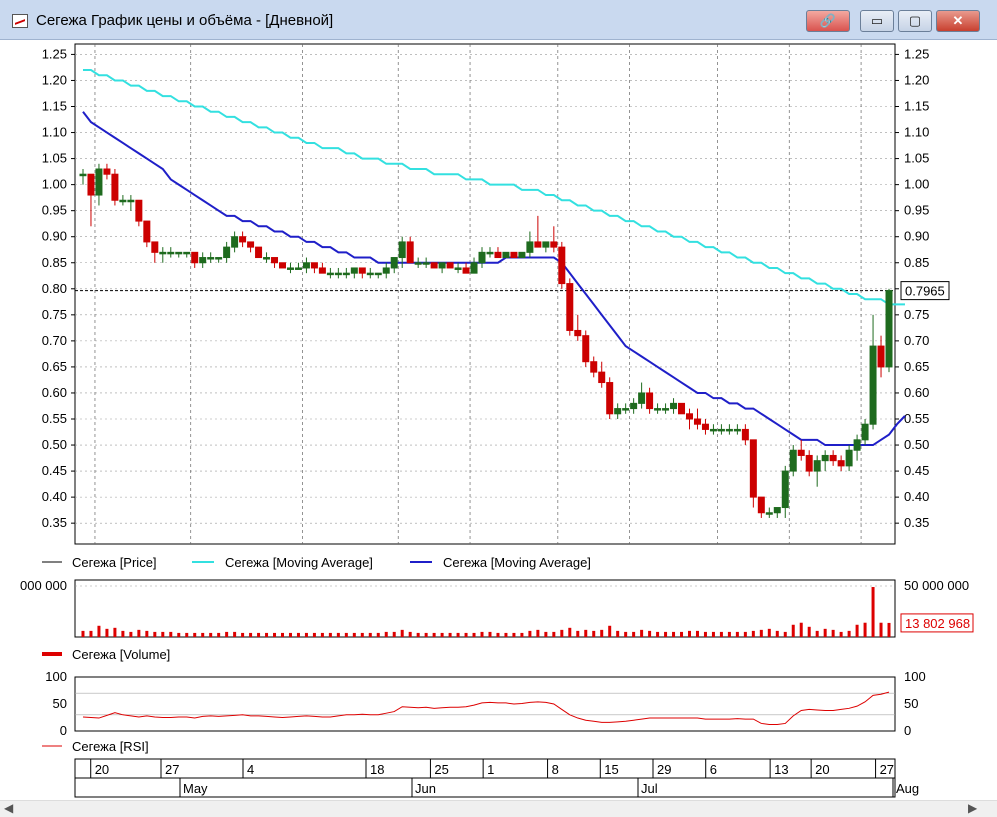  What do you see at coordinates (43, 585) in the screenshot?
I see `volume-tick-label-left: 000 000` at bounding box center [43, 585].